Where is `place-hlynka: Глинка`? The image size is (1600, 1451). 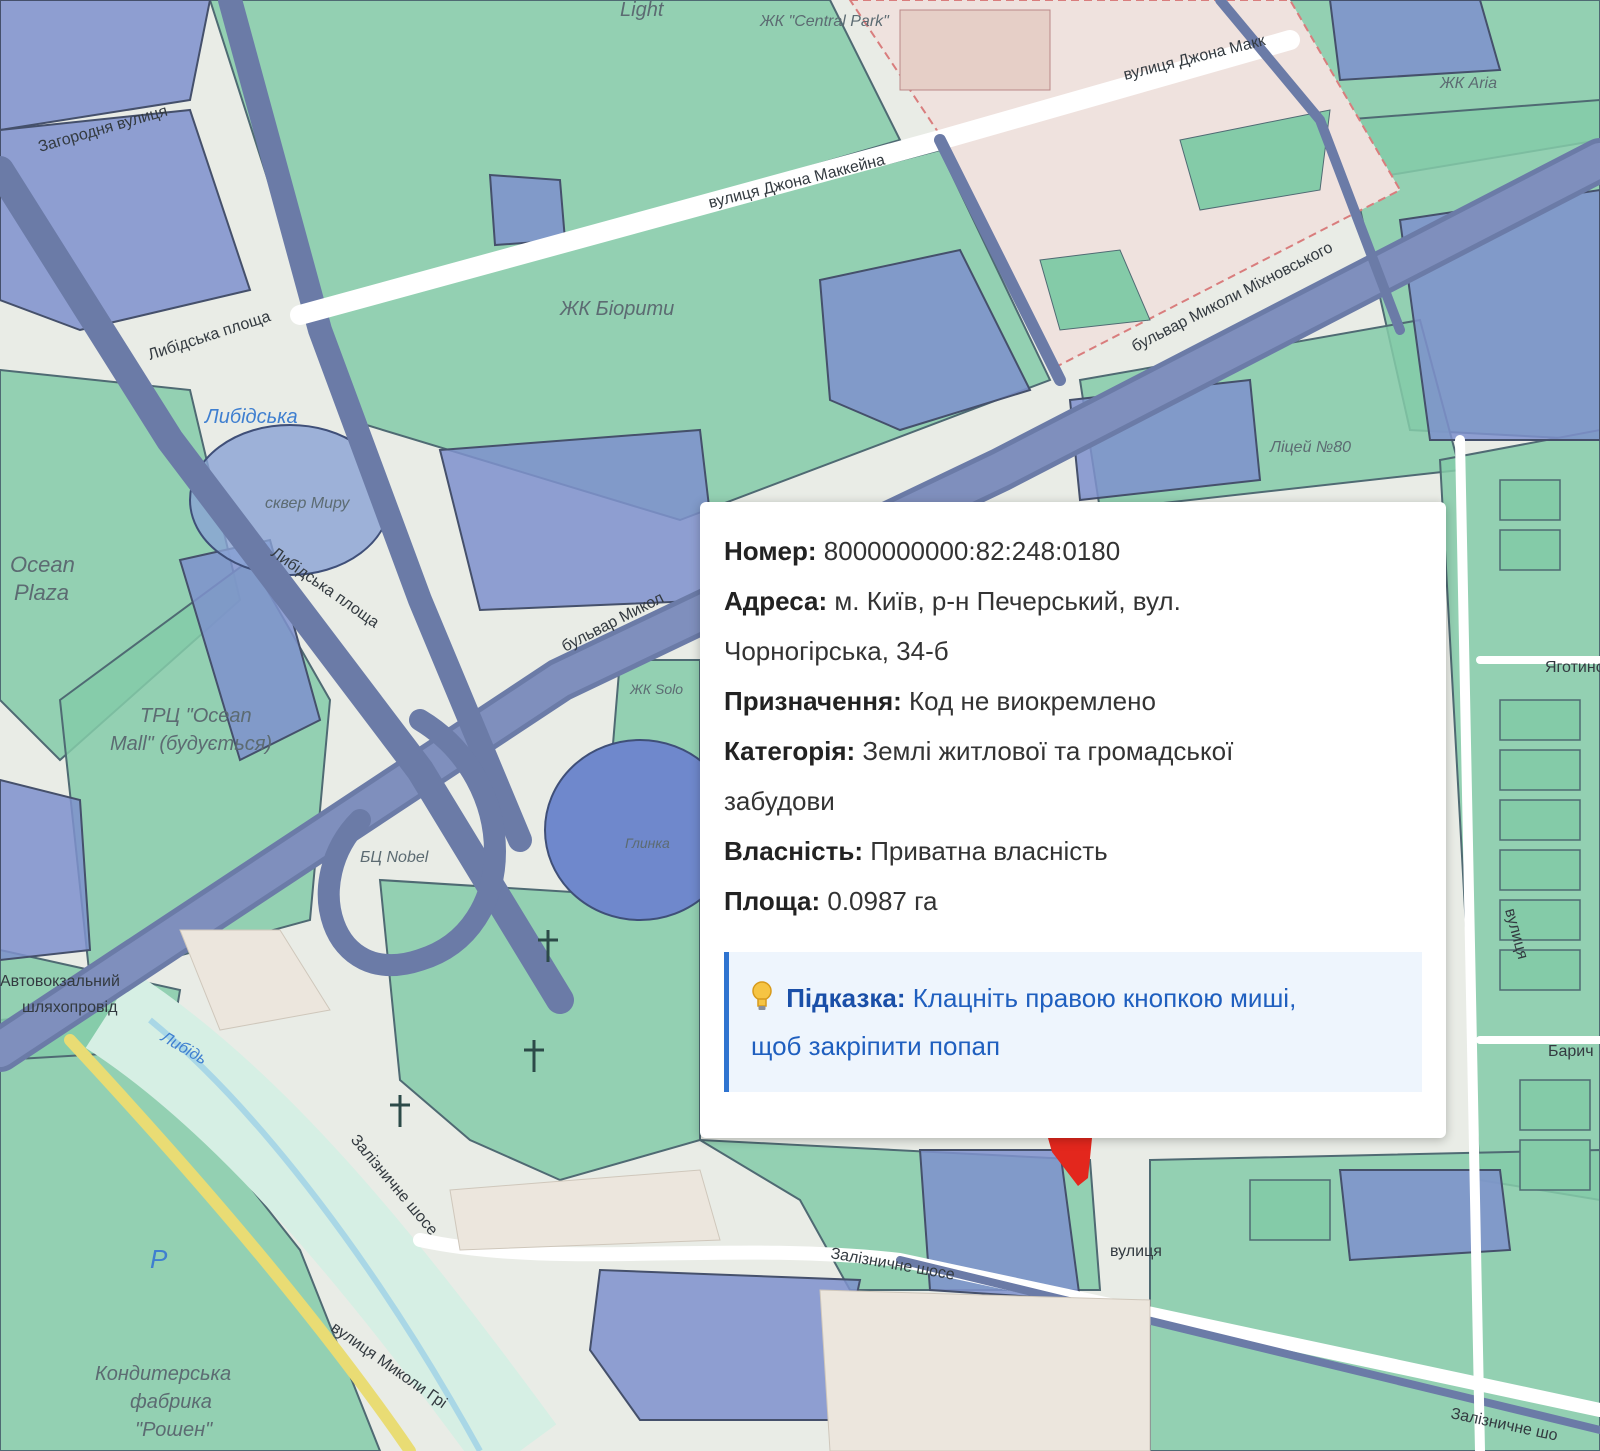 place-hlynka: Глинка is located at coordinates (647, 843).